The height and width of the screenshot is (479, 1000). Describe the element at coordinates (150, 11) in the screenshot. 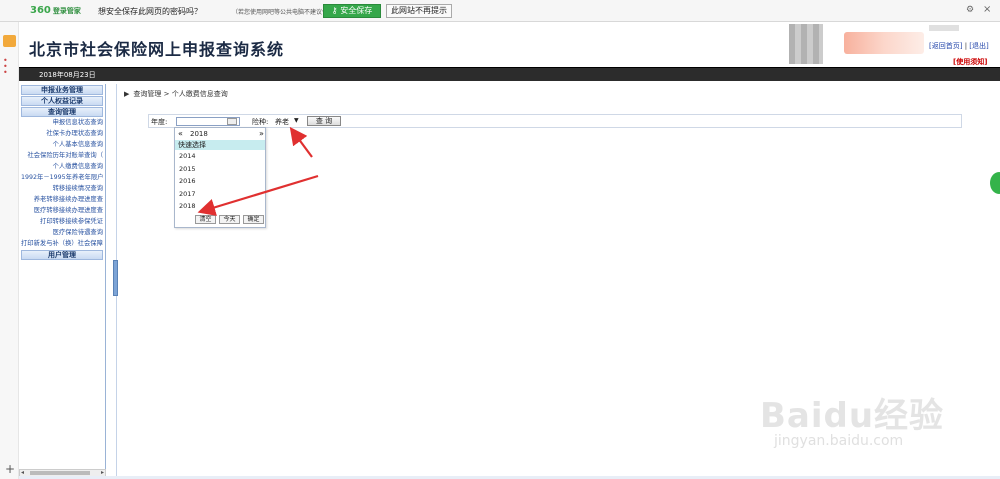

I see `password-question: 想安全保存此网页的密码吗？` at that location.